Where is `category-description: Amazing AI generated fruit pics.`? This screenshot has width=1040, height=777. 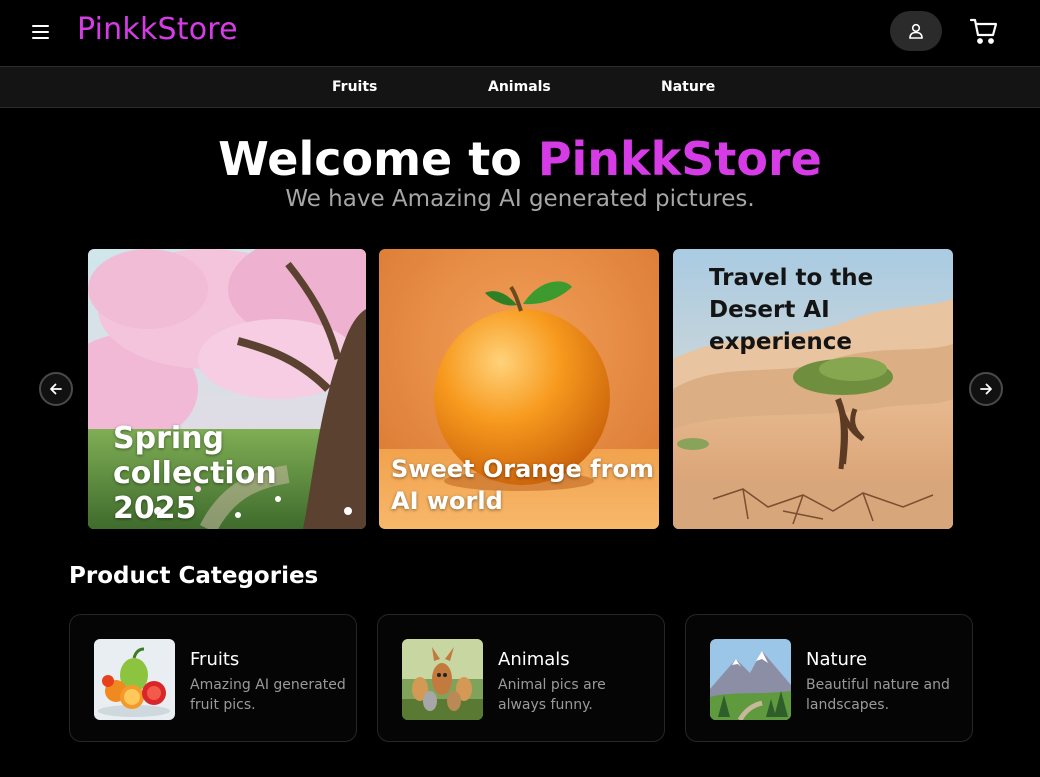
category-description: Amazing AI generated fruit pics. is located at coordinates (268, 695).